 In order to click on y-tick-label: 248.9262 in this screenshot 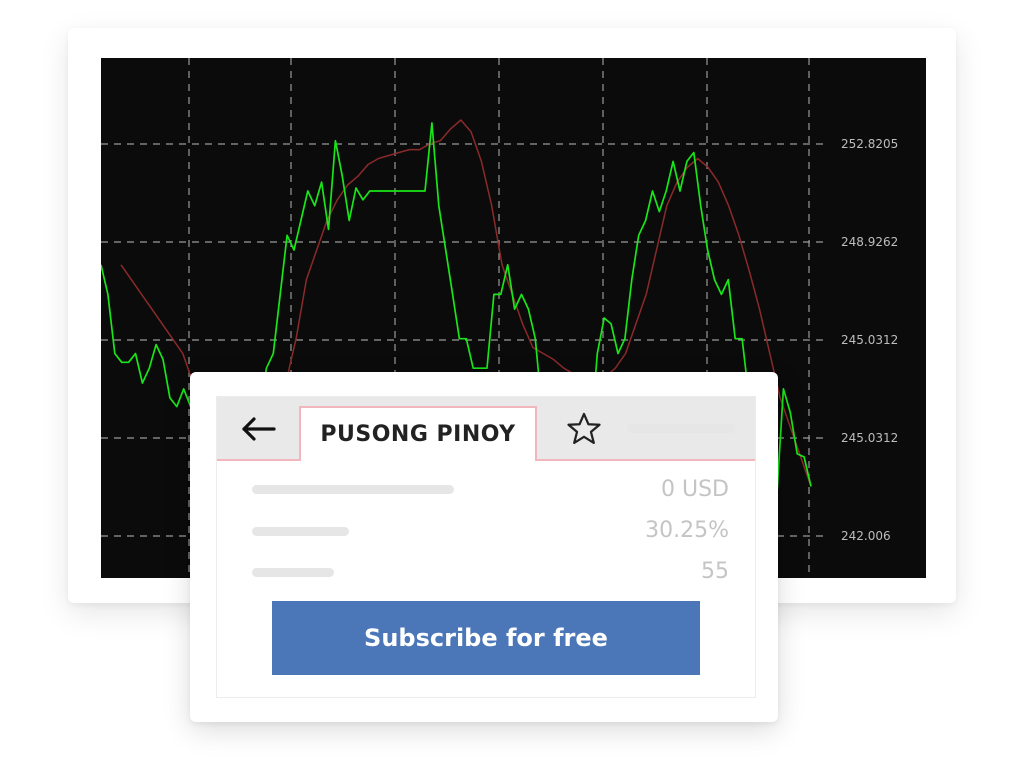, I will do `click(869, 242)`.